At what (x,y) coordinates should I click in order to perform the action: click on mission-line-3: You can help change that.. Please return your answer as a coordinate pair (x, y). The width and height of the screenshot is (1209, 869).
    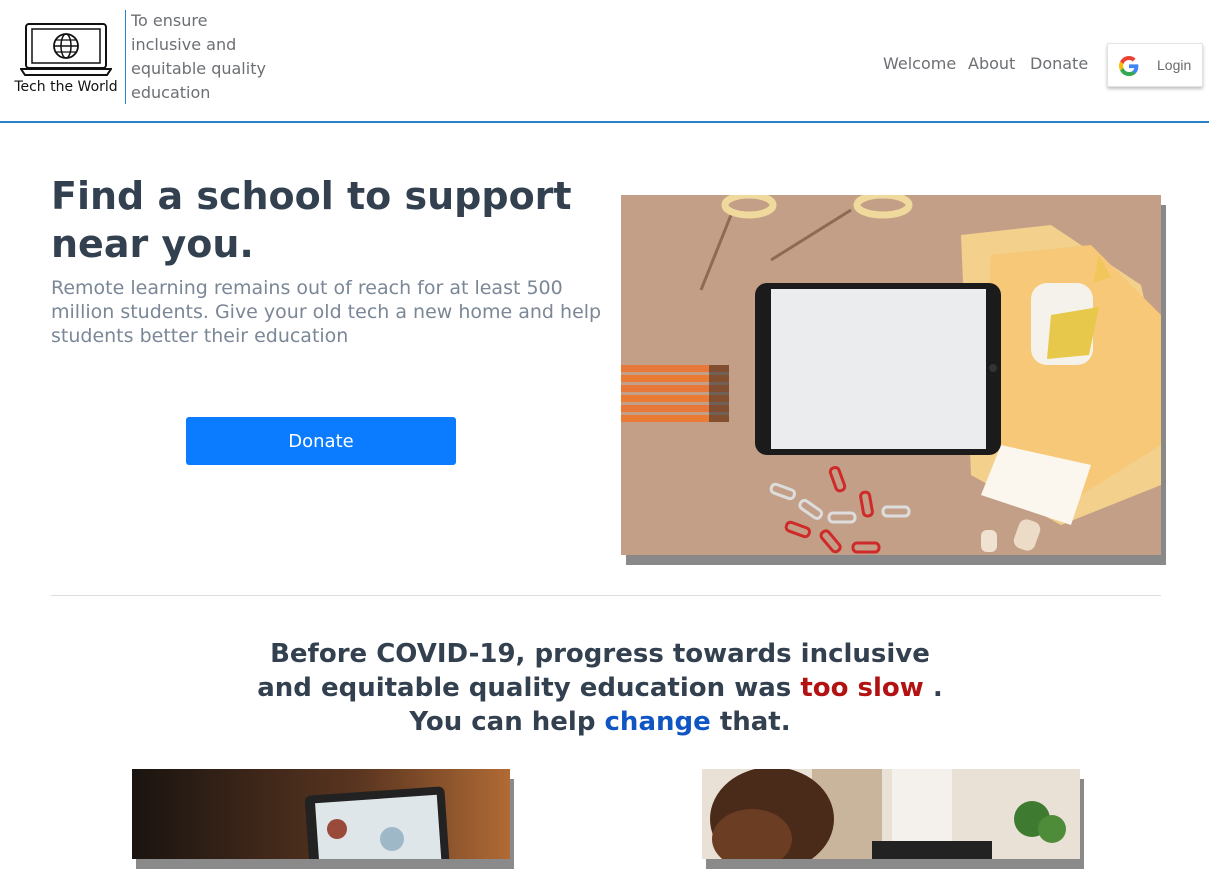
    Looking at the image, I should click on (600, 722).